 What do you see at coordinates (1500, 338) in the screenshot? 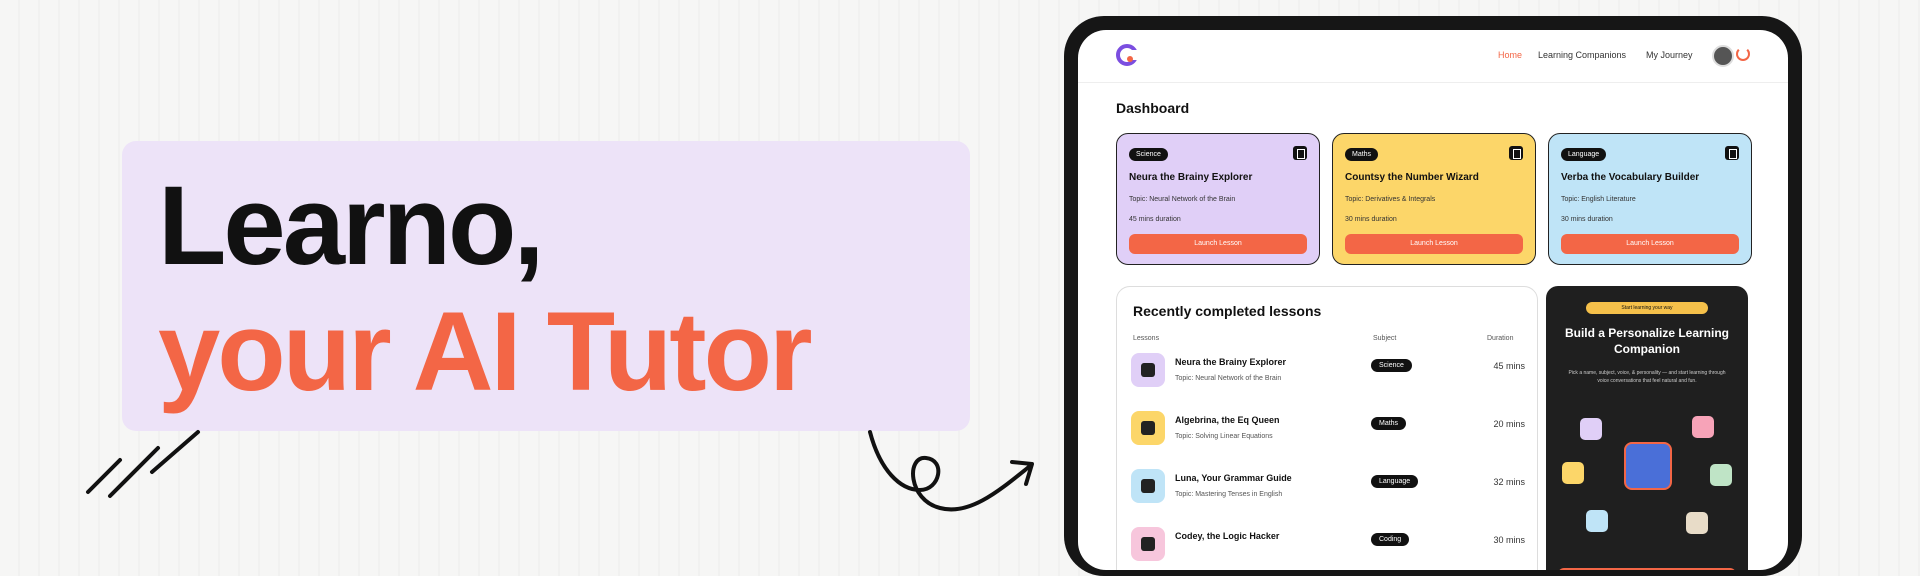
I see `column-header-duration: Duration` at bounding box center [1500, 338].